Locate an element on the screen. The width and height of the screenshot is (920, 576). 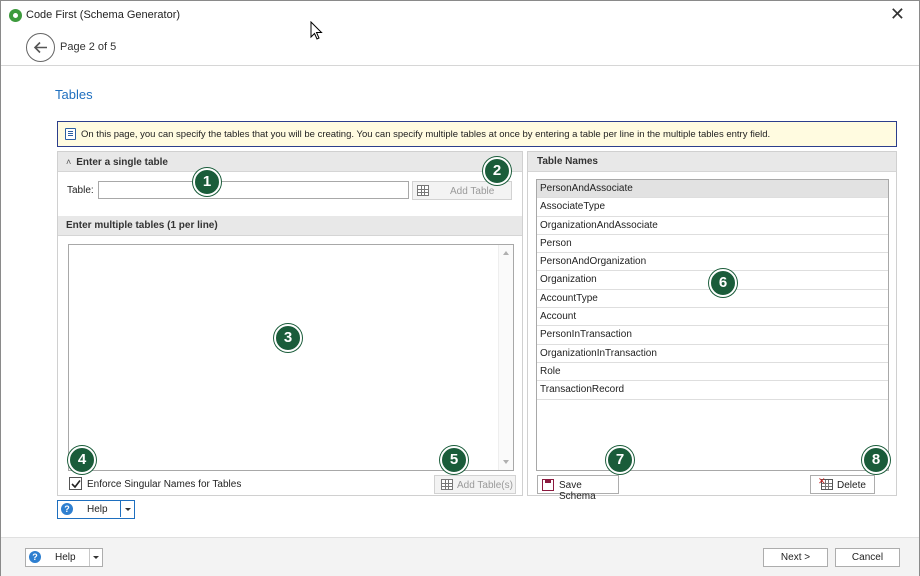
scroll-down-icon is located at coordinates (506, 462).